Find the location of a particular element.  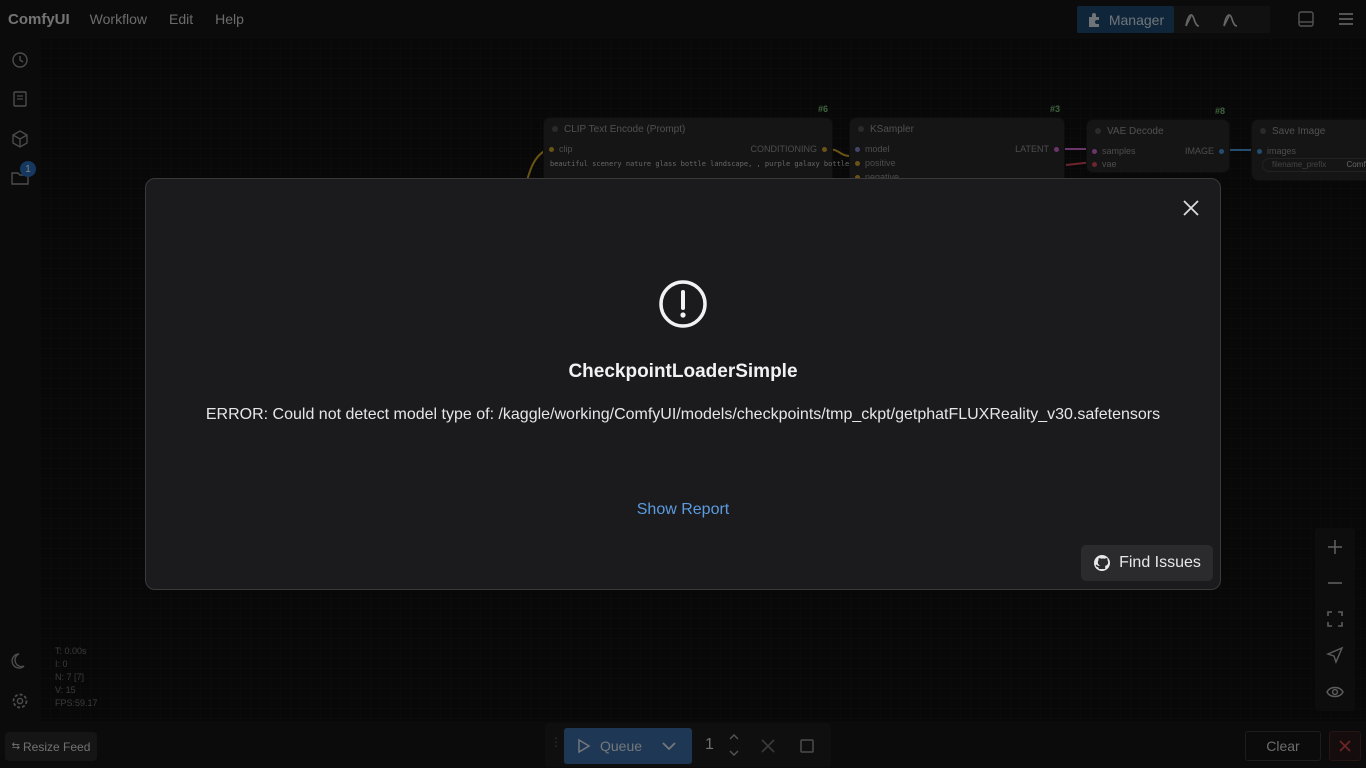

error-title: CheckpointLoaderSimple is located at coordinates (683, 371).